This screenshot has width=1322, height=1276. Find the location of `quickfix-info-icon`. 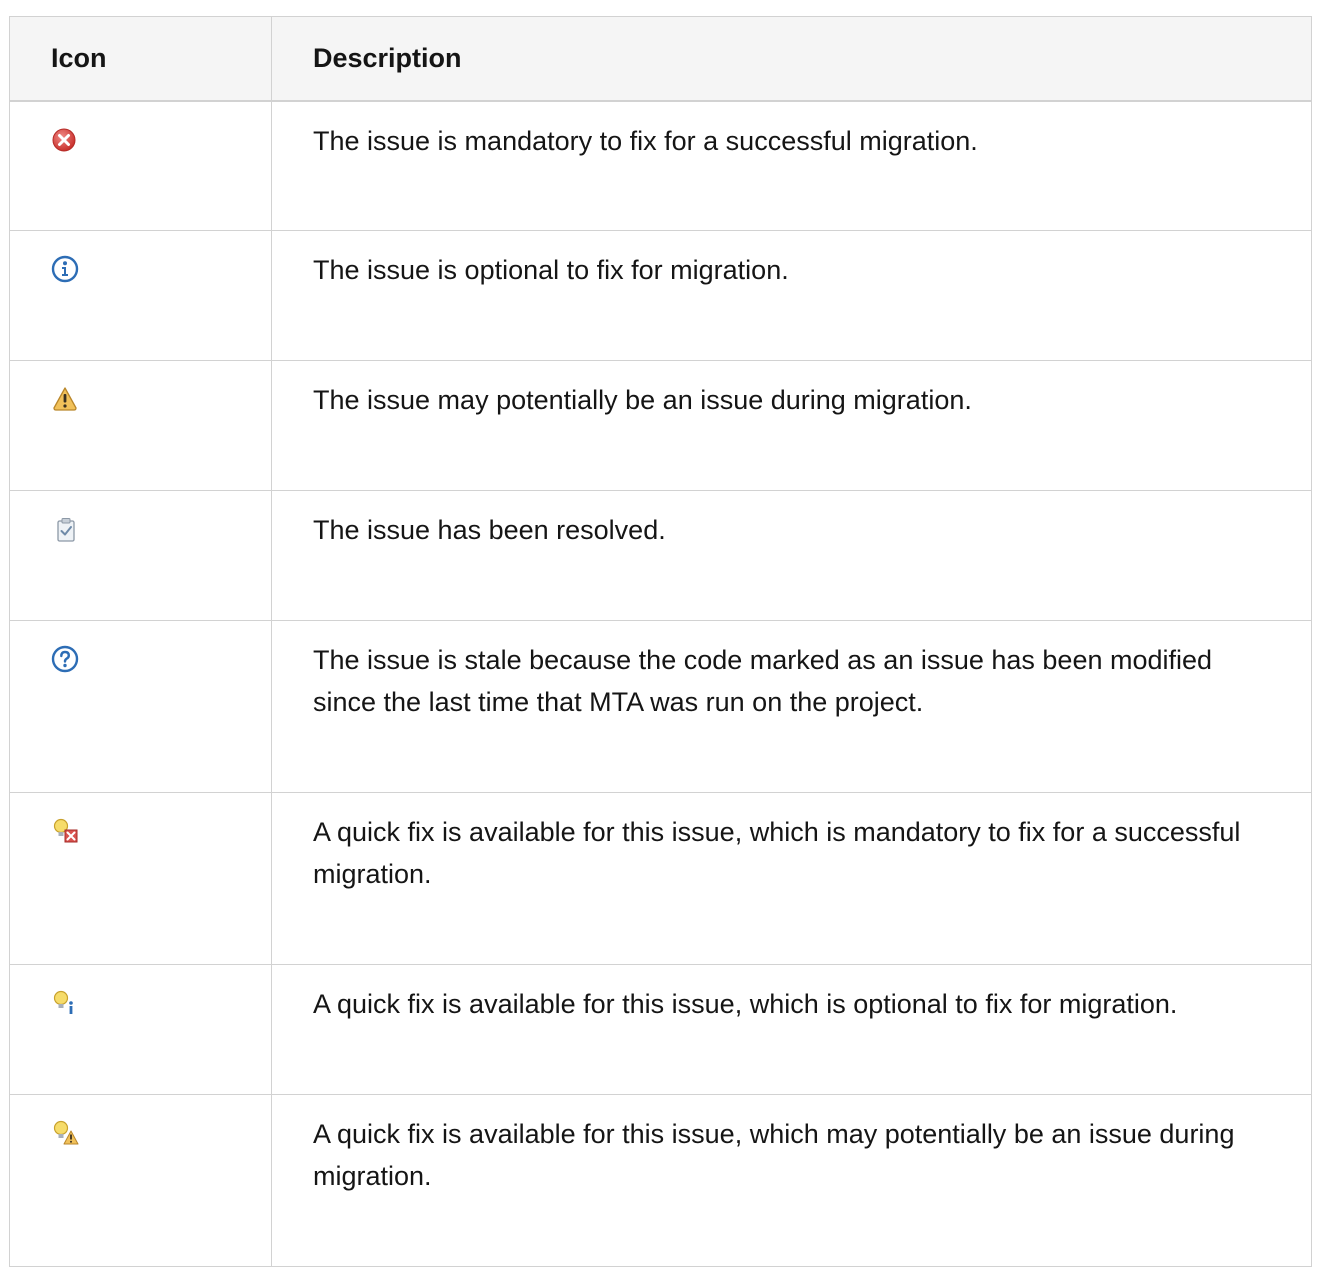

quickfix-info-icon is located at coordinates (63, 1002).